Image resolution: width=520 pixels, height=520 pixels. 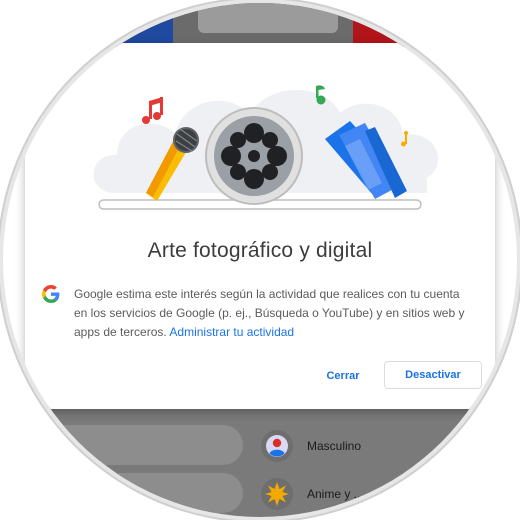 I want to click on manage-activity-link: Administrar tu actividad, so click(x=231, y=332).